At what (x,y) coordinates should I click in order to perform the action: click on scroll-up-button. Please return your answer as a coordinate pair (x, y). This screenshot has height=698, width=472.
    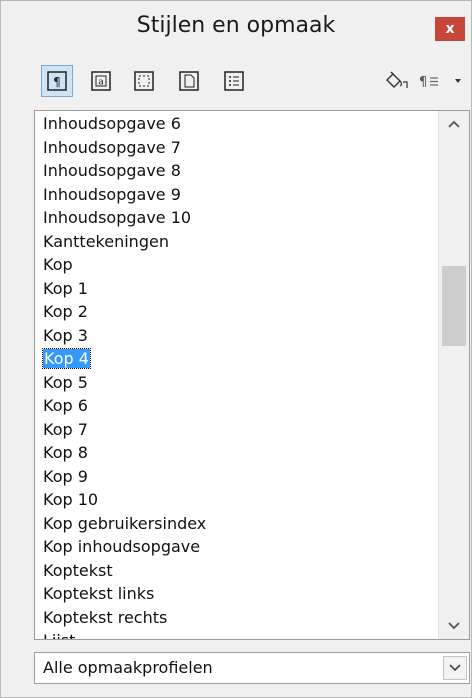
    Looking at the image, I should click on (454, 124).